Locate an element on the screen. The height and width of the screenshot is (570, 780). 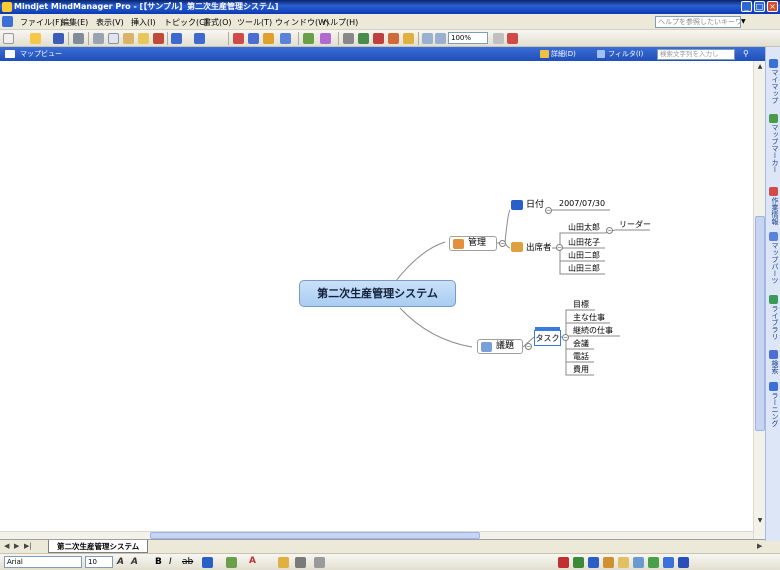
cut-icon is located at coordinates (98, 38).